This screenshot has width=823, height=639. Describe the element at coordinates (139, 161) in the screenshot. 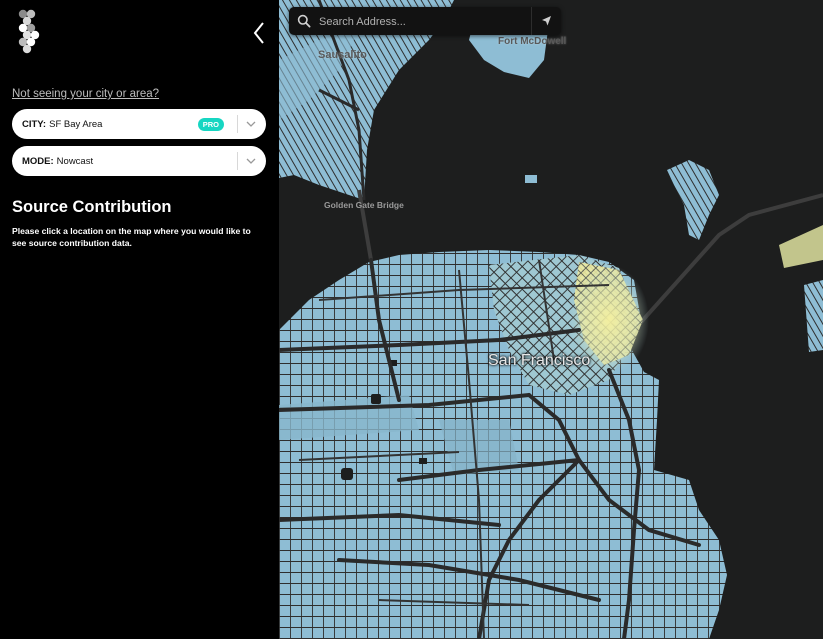

I see `mode-select: MODE: Nowcast` at that location.